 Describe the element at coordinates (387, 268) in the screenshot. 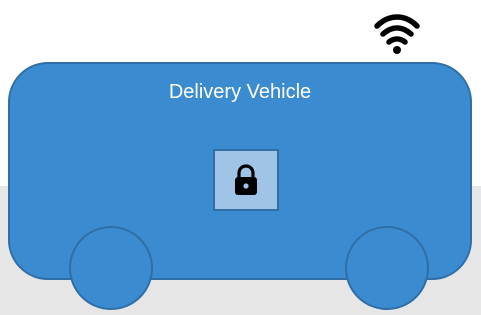

I see `rear-wheel` at that location.